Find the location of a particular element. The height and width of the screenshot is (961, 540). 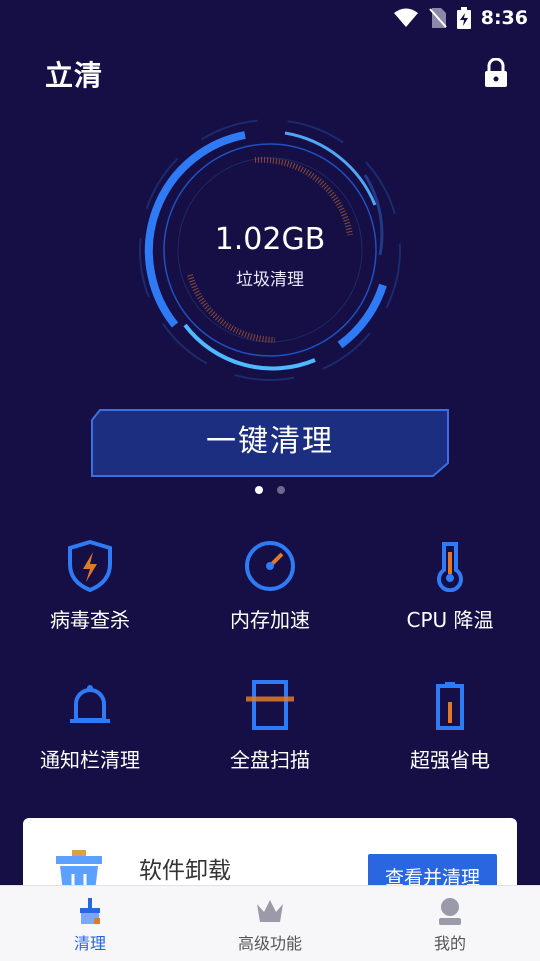

page-indicator is located at coordinates (270, 490).